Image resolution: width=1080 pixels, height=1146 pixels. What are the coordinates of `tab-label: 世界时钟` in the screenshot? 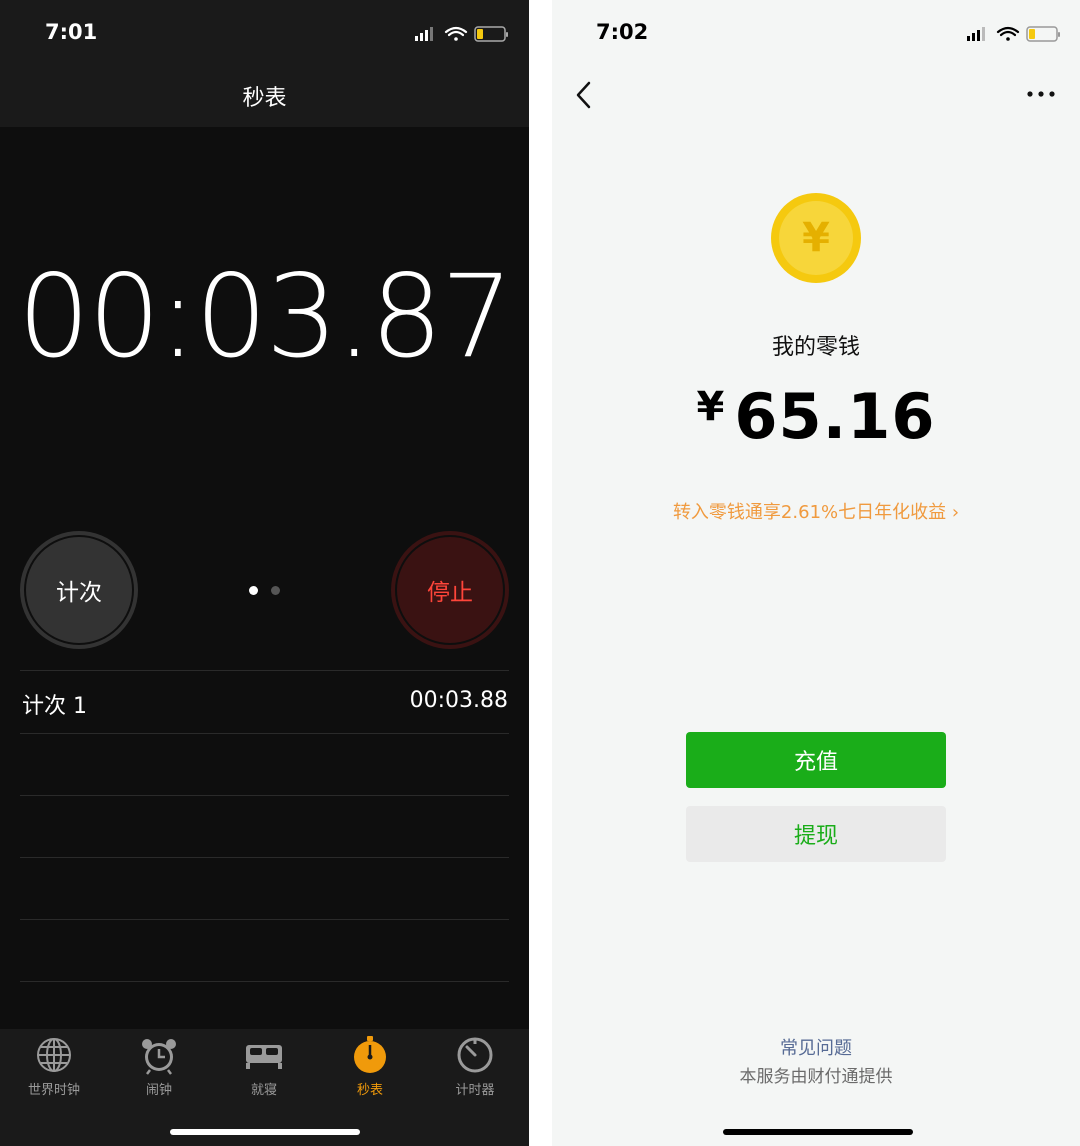 It's located at (53, 1090).